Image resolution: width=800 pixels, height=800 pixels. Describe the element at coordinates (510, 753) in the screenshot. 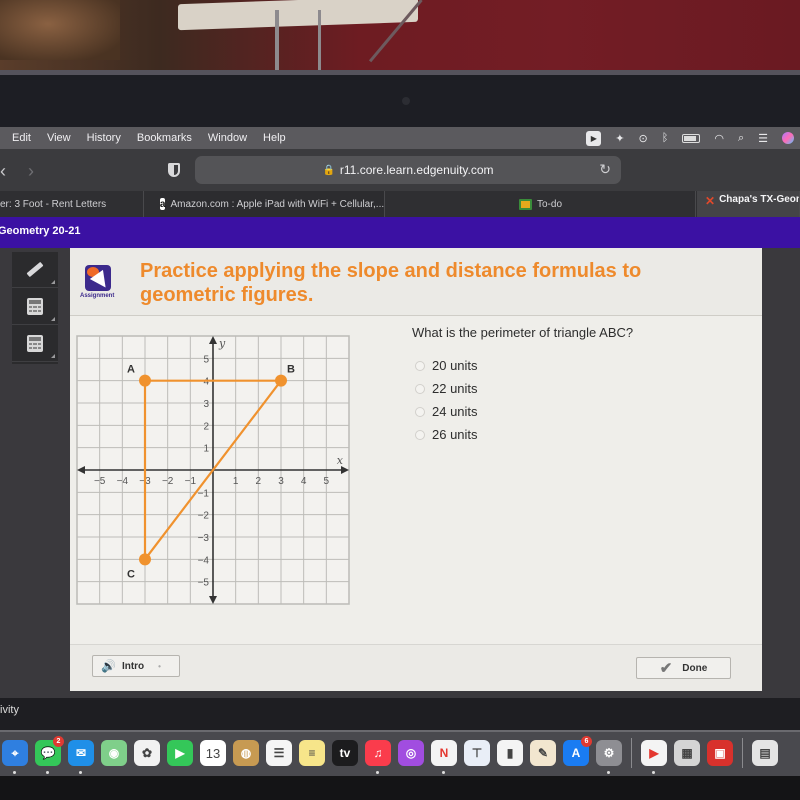

I see `dock-app-numbers: ▮` at that location.